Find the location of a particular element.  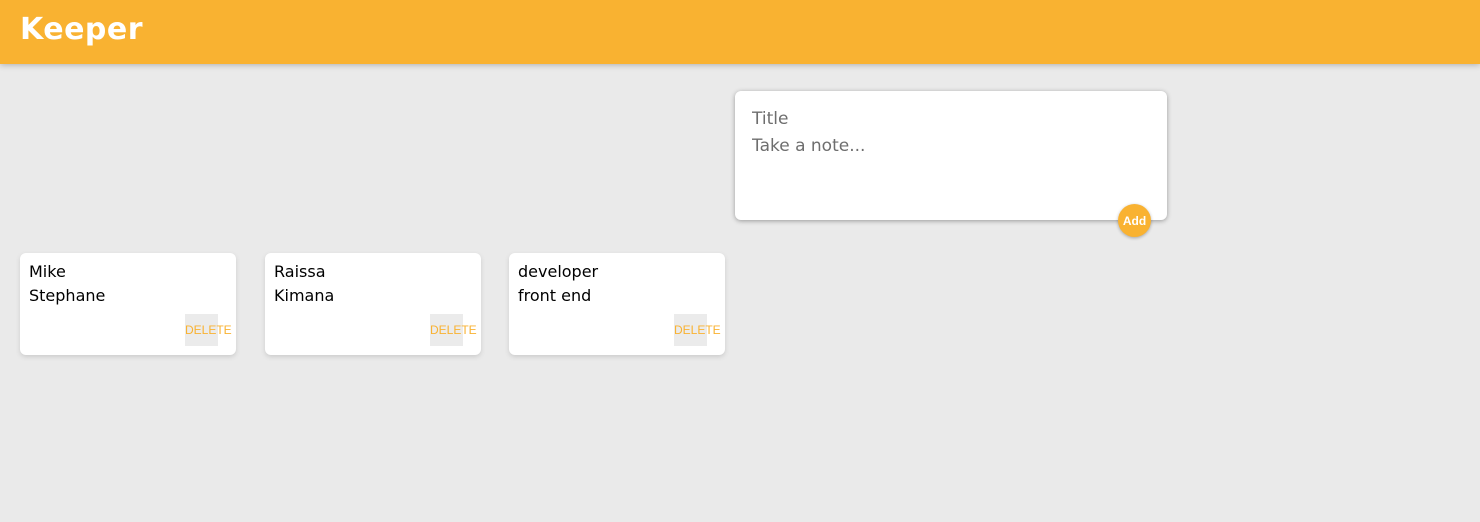

note-title: developer is located at coordinates (558, 271).